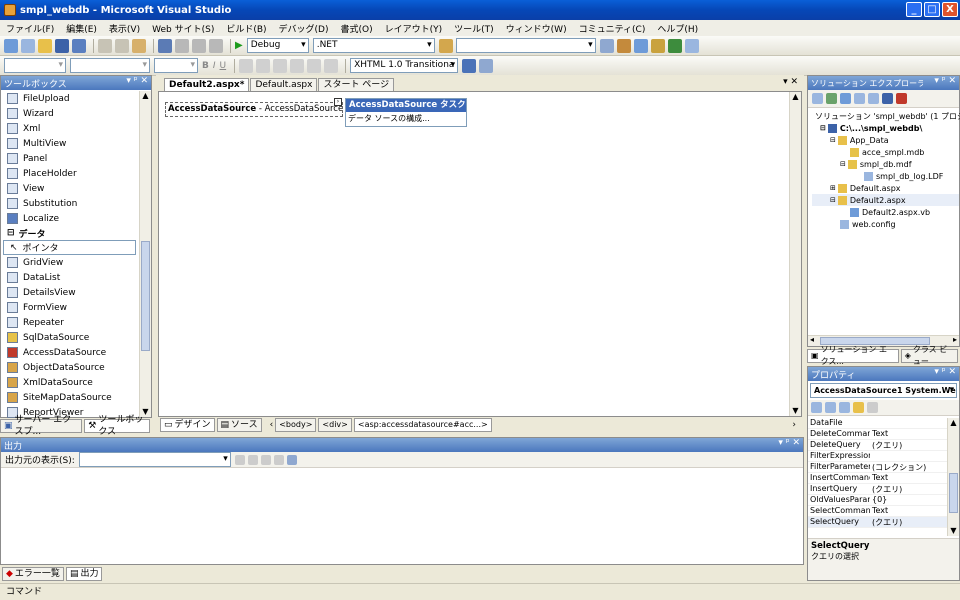  Describe the element at coordinates (11, 45) in the screenshot. I see `new-project-icon` at that location.